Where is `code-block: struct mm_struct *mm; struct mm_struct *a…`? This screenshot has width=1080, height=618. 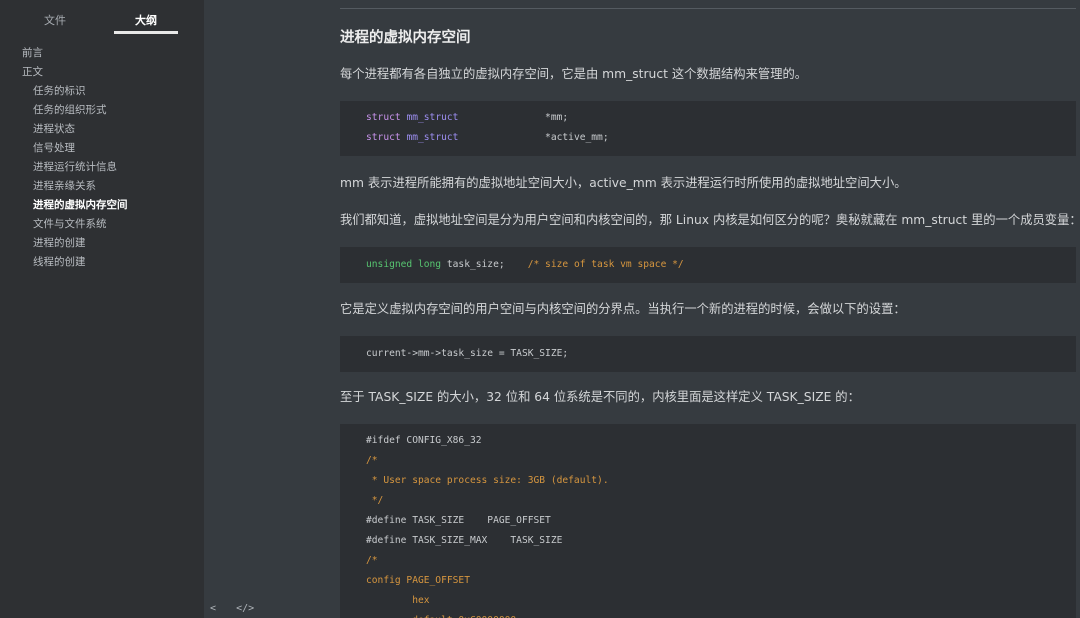 code-block: struct mm_struct *mm; struct mm_struct *a… is located at coordinates (708, 128).